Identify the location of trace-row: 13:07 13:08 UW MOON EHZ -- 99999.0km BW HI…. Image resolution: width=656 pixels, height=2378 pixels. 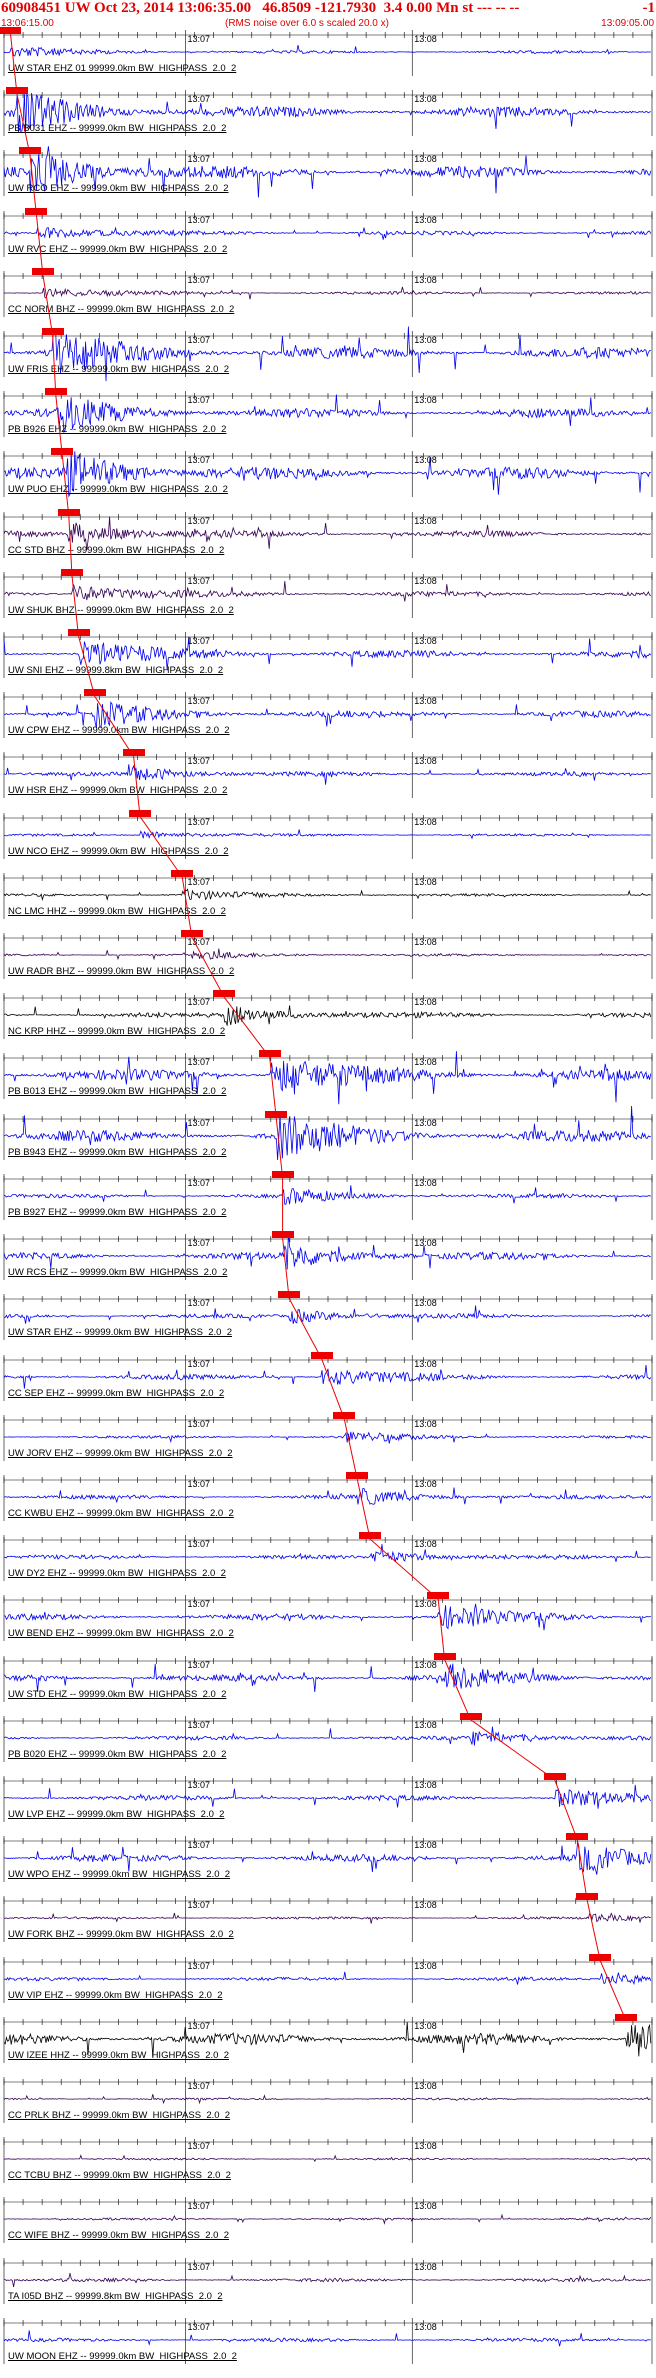
(328, 2340).